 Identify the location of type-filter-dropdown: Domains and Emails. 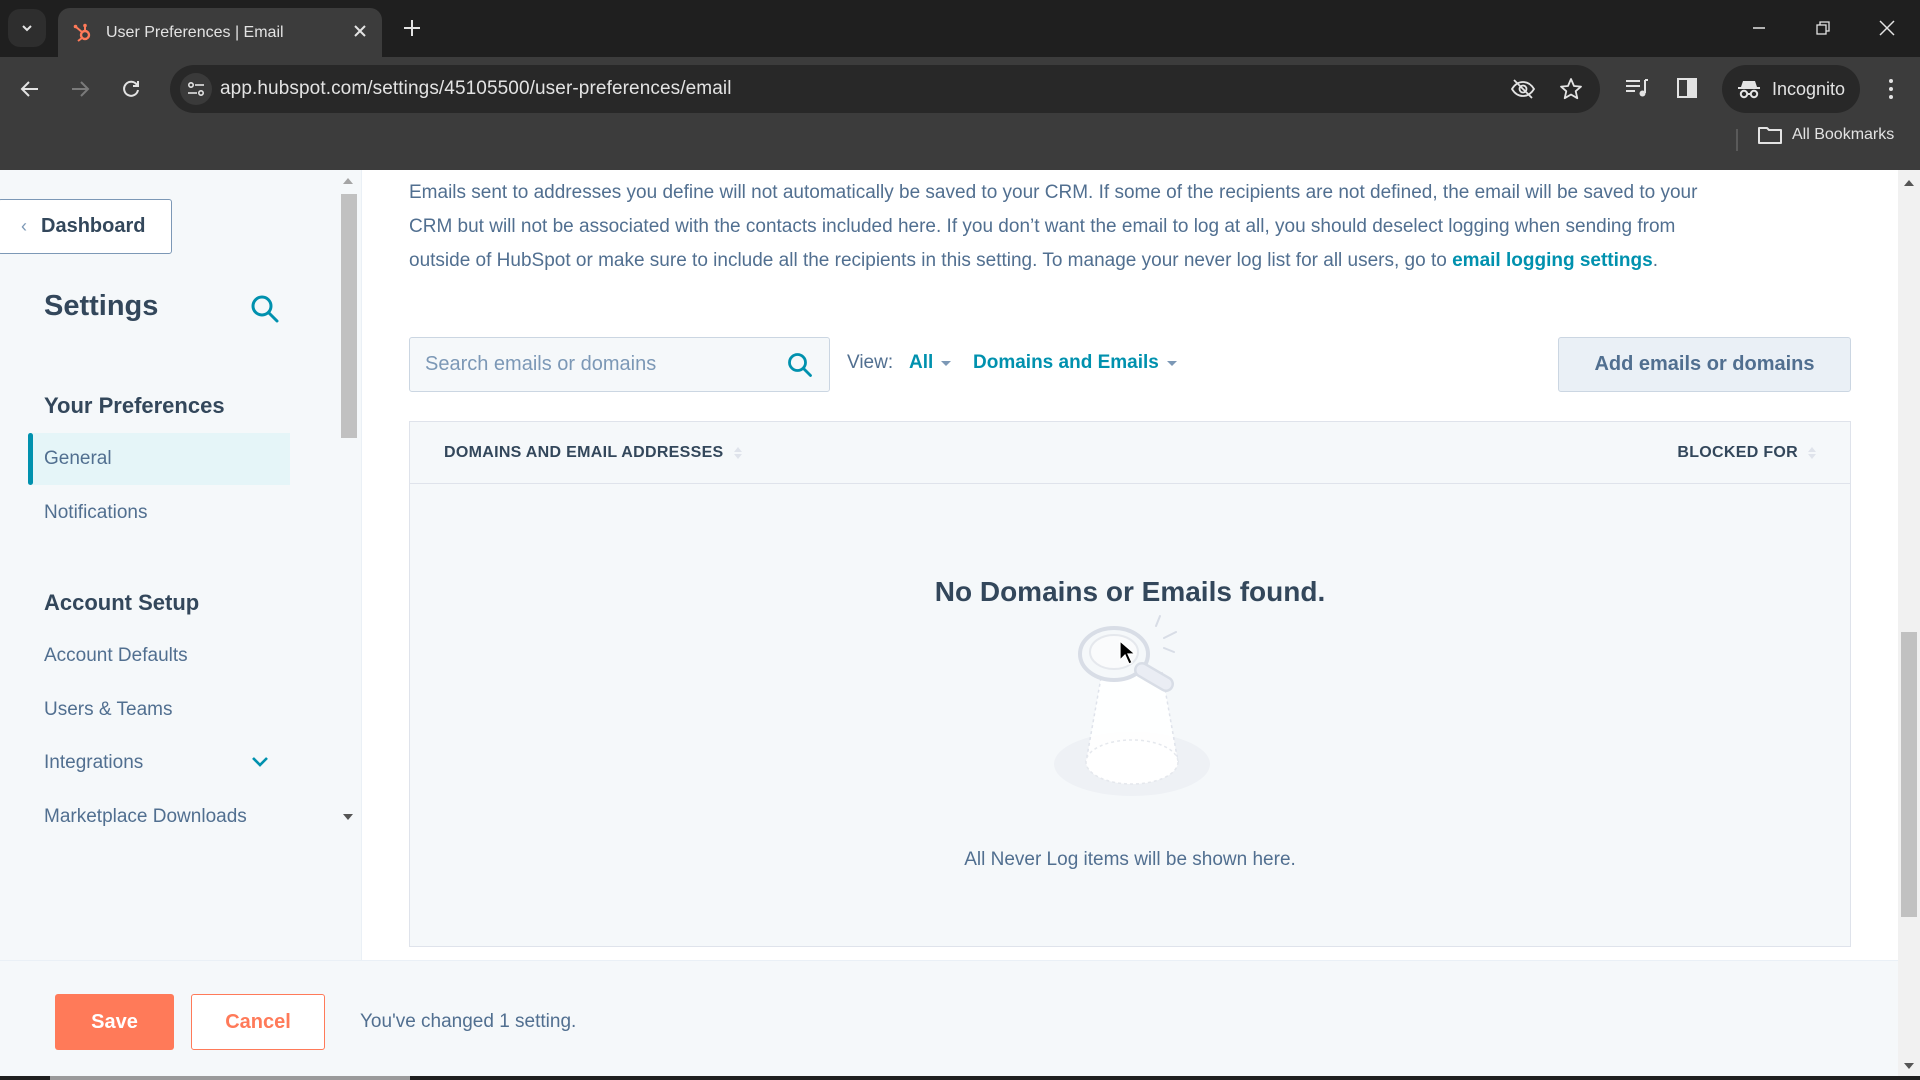
(1075, 363).